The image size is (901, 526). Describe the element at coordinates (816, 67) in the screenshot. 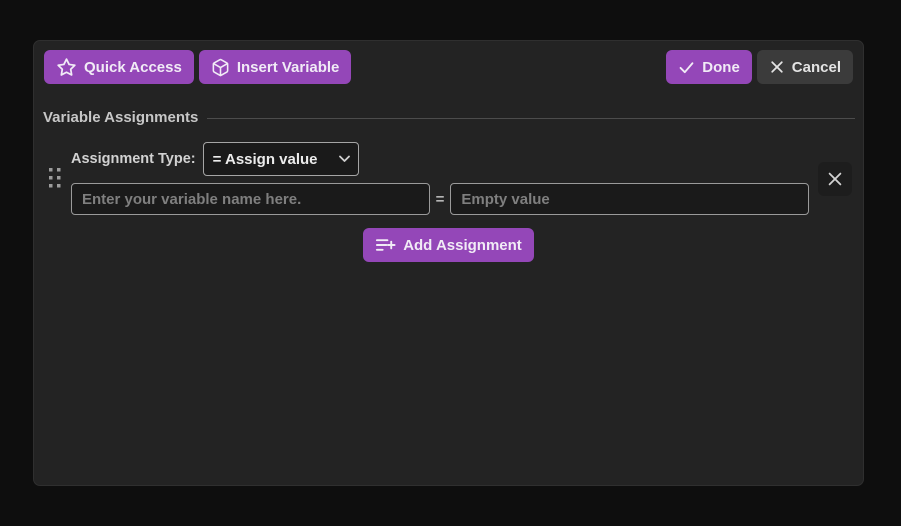

I see `cancel-label: Cancel` at that location.